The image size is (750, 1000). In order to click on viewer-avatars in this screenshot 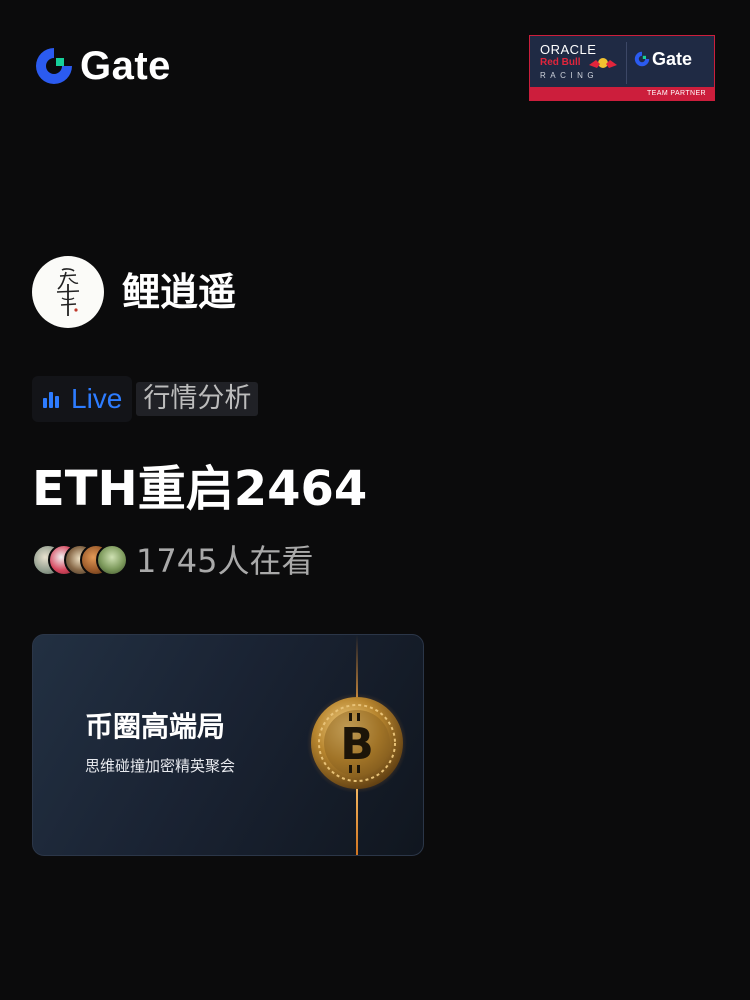, I will do `click(80, 561)`.